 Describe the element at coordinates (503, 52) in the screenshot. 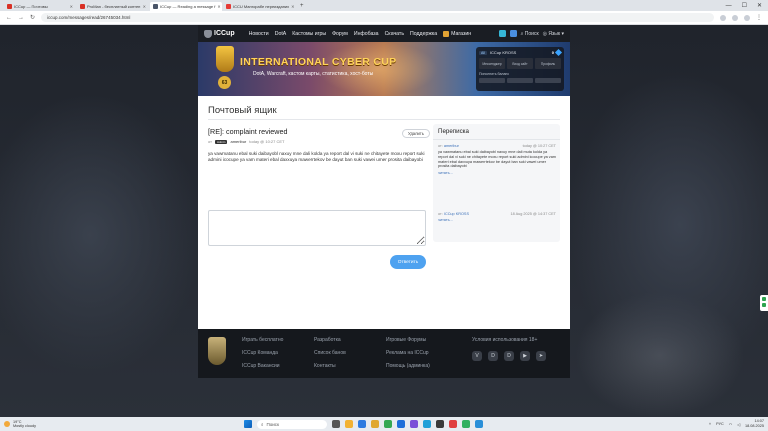

I see `profile-username: ICCup KROSS` at that location.